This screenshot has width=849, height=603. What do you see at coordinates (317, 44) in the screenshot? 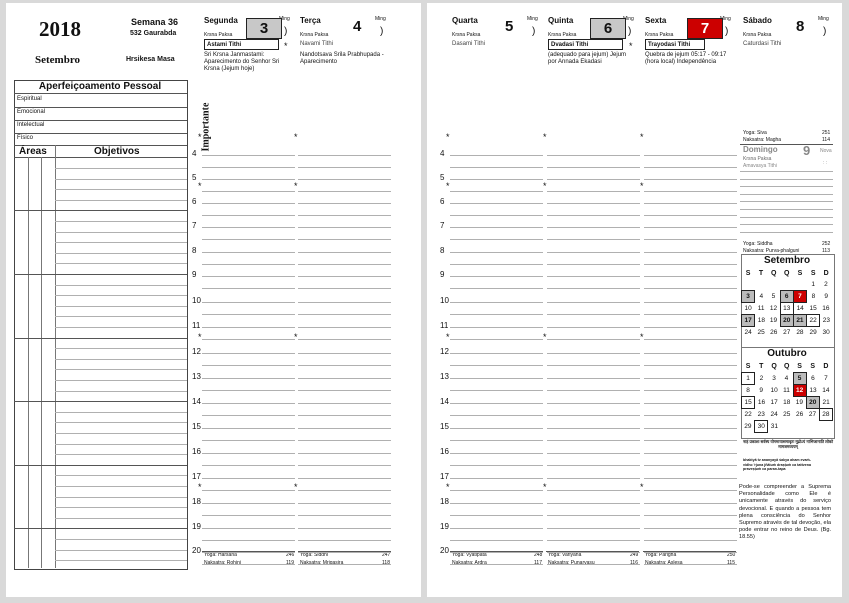
I see `tithi-label: Navami Tithi` at bounding box center [317, 44].